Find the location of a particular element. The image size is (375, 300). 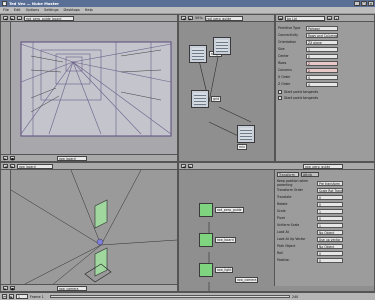

network-node: grid is located at coordinates (206, 99).